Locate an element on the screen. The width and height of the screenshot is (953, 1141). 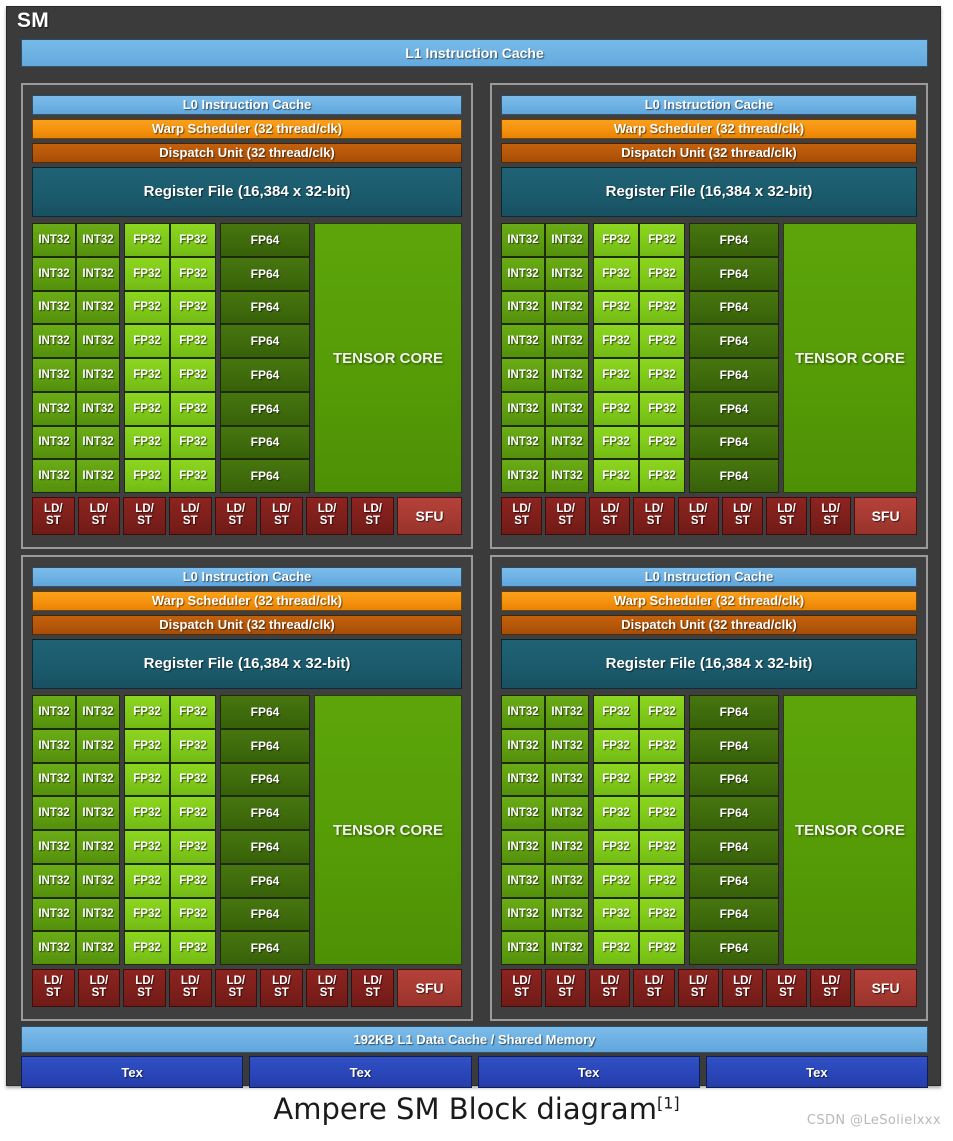
register-file-block: Register File (16,384 x 32-bit) is located at coordinates (709, 192).